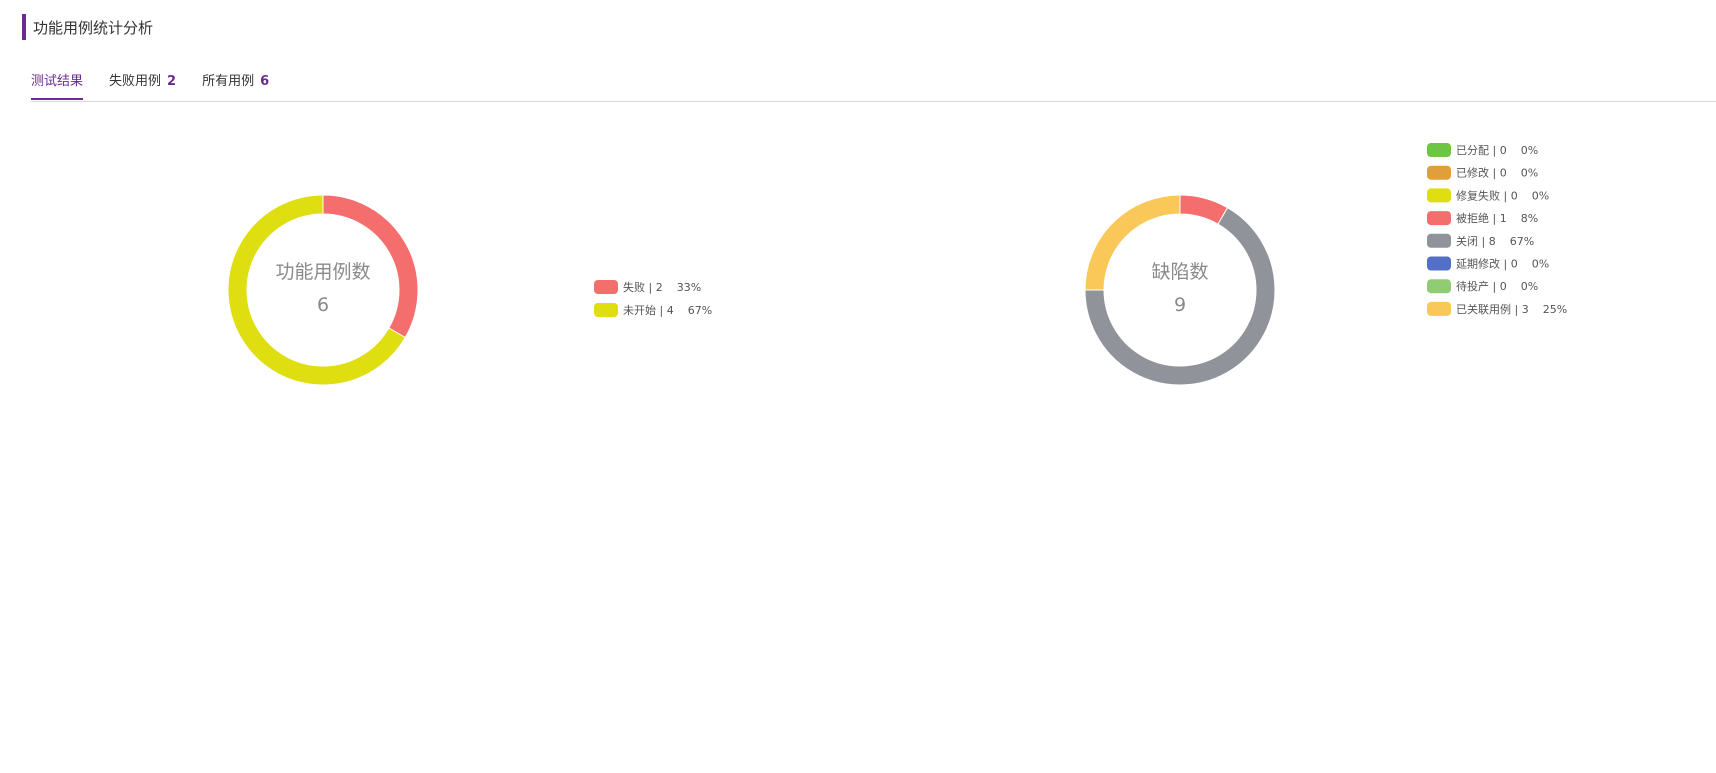 This screenshot has width=1716, height=773. Describe the element at coordinates (1180, 290) in the screenshot. I see `donut-chart-2: 缺陷数 9` at that location.